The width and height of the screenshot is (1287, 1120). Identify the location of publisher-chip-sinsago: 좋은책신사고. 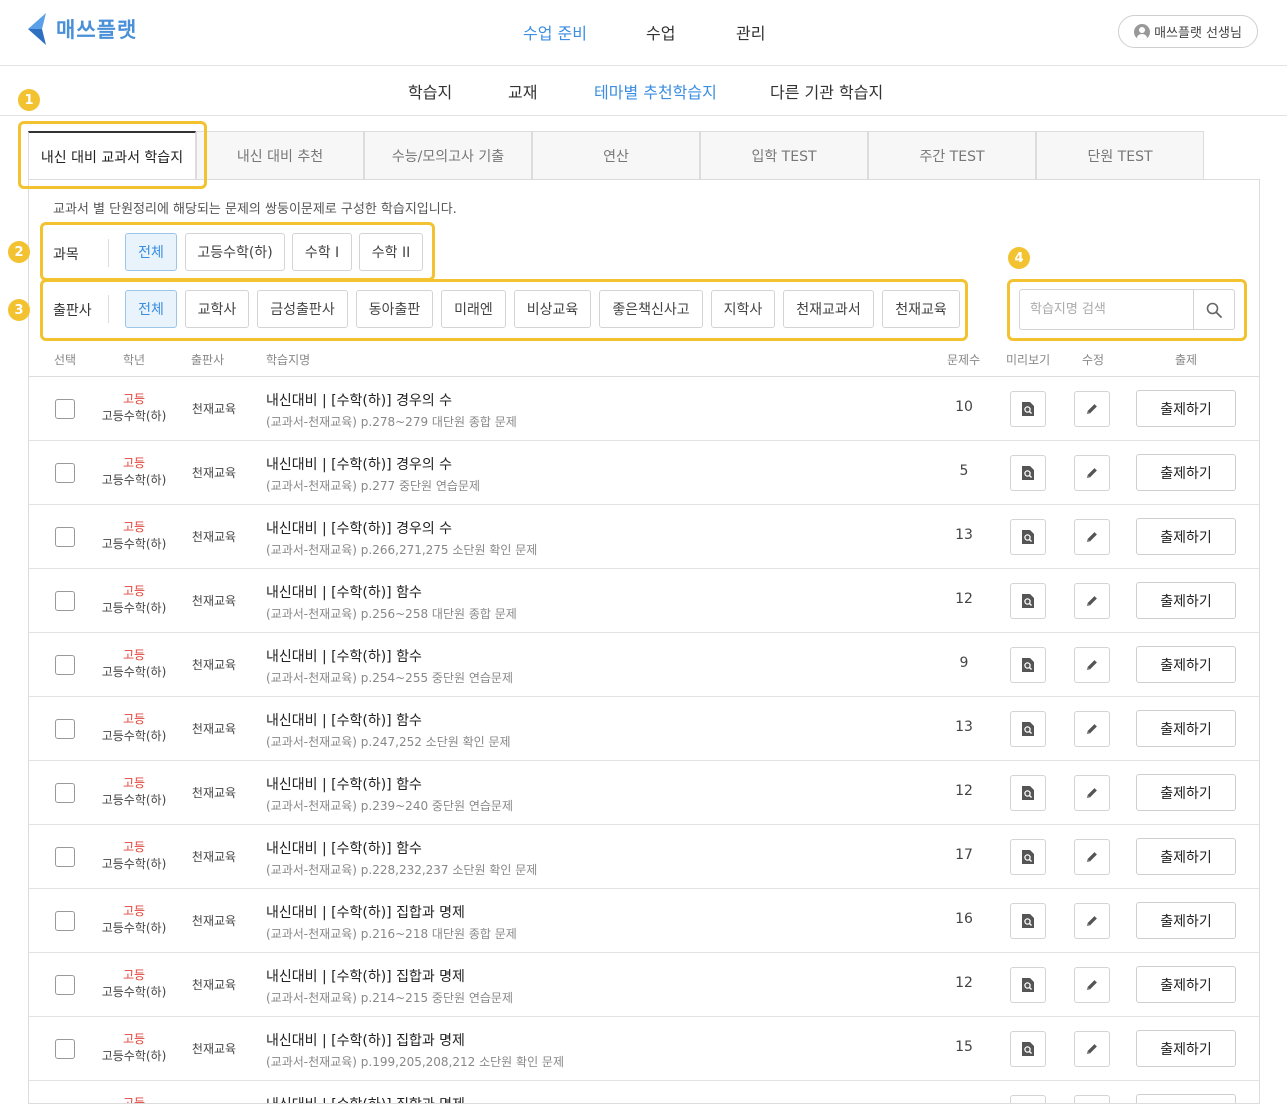
(651, 309).